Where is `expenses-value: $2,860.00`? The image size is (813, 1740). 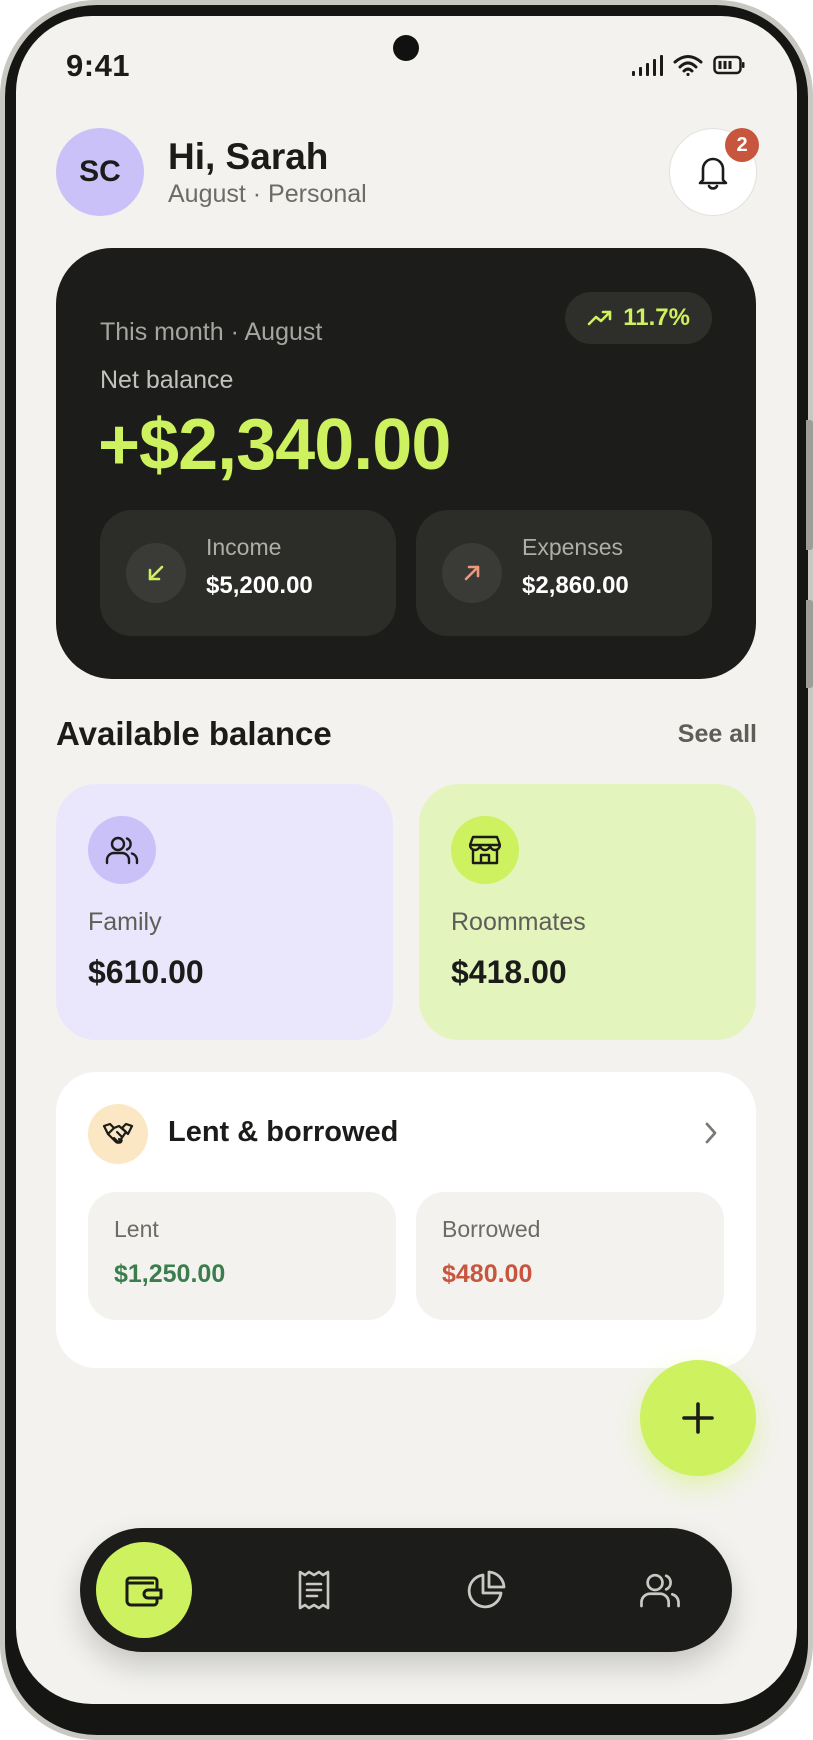
expenses-value: $2,860.00 is located at coordinates (575, 585).